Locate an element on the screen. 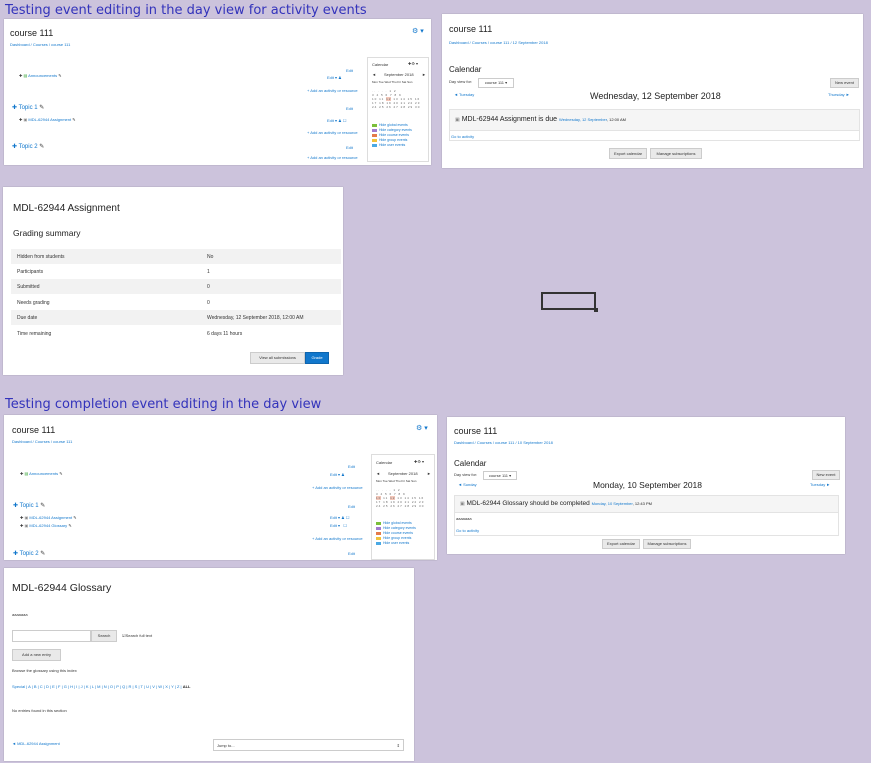 The height and width of the screenshot is (763, 871). search-input is located at coordinates (51, 636).